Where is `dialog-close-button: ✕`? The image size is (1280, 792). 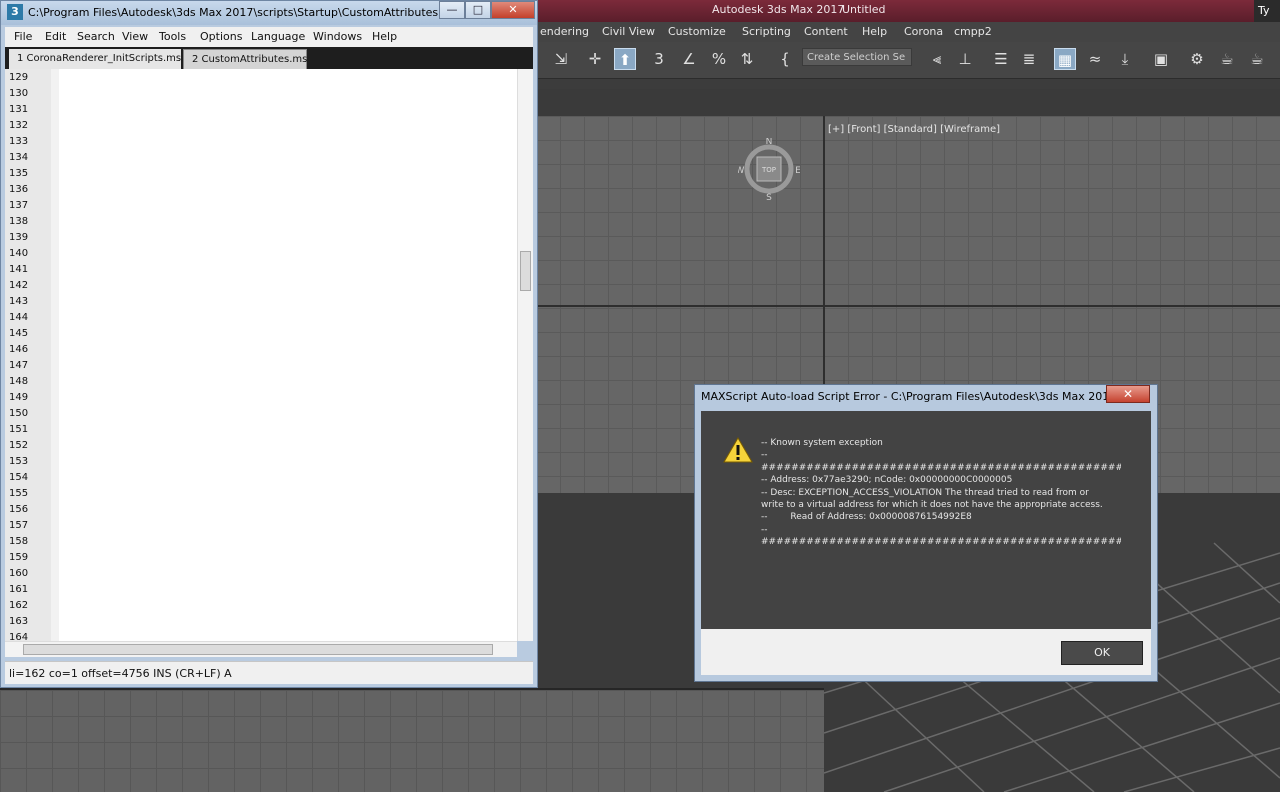
dialog-close-button: ✕ is located at coordinates (1128, 394).